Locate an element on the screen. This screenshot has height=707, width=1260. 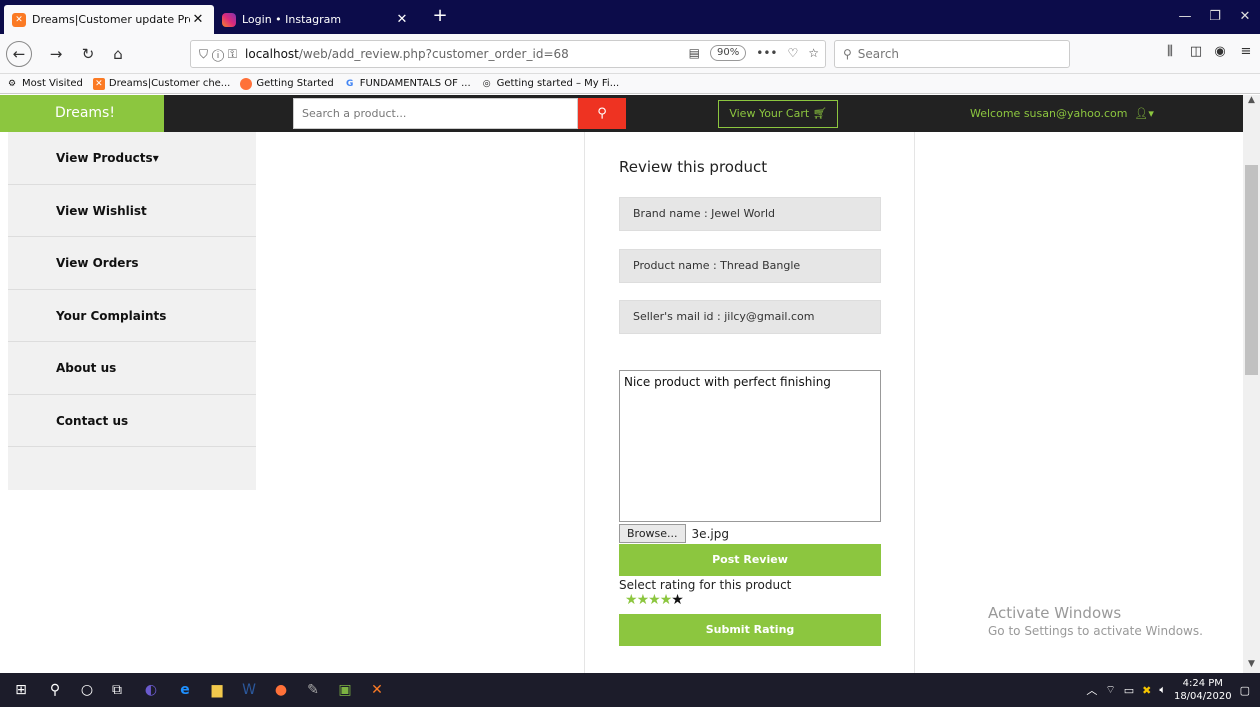
minimize-icon: — is located at coordinates (1185, 17).